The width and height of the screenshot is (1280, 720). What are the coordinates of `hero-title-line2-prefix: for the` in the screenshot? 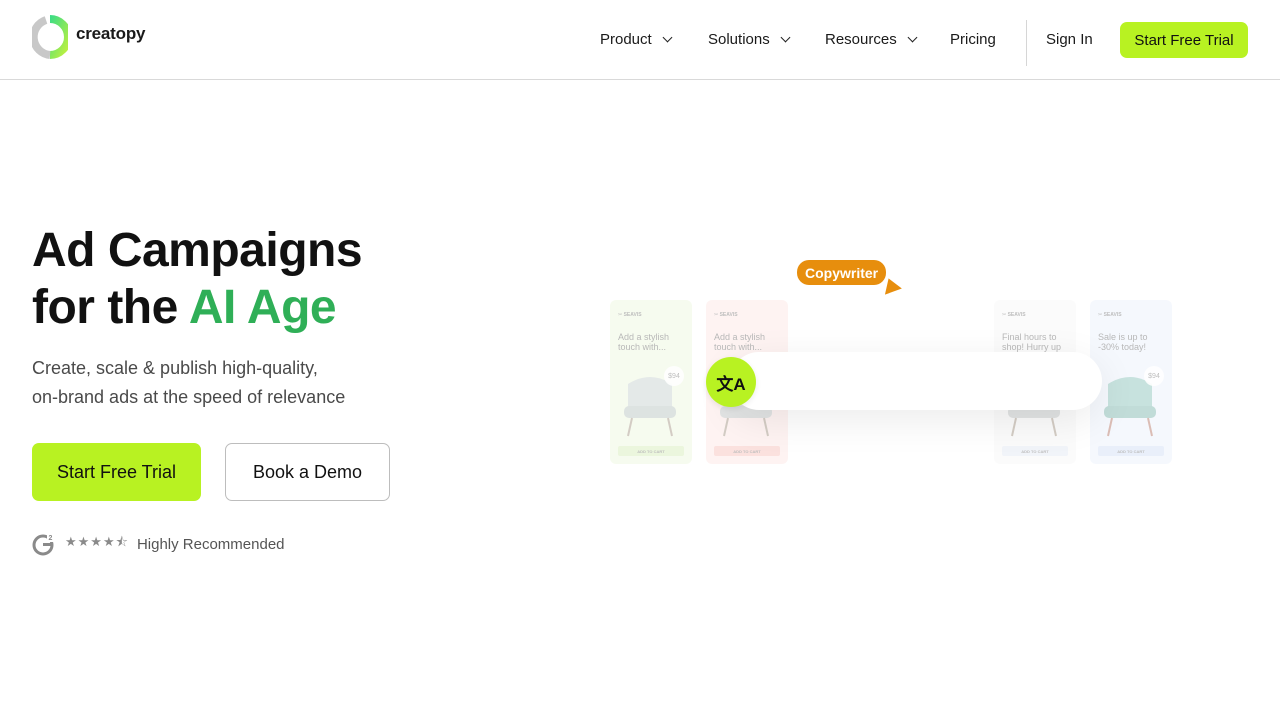 It's located at (110, 307).